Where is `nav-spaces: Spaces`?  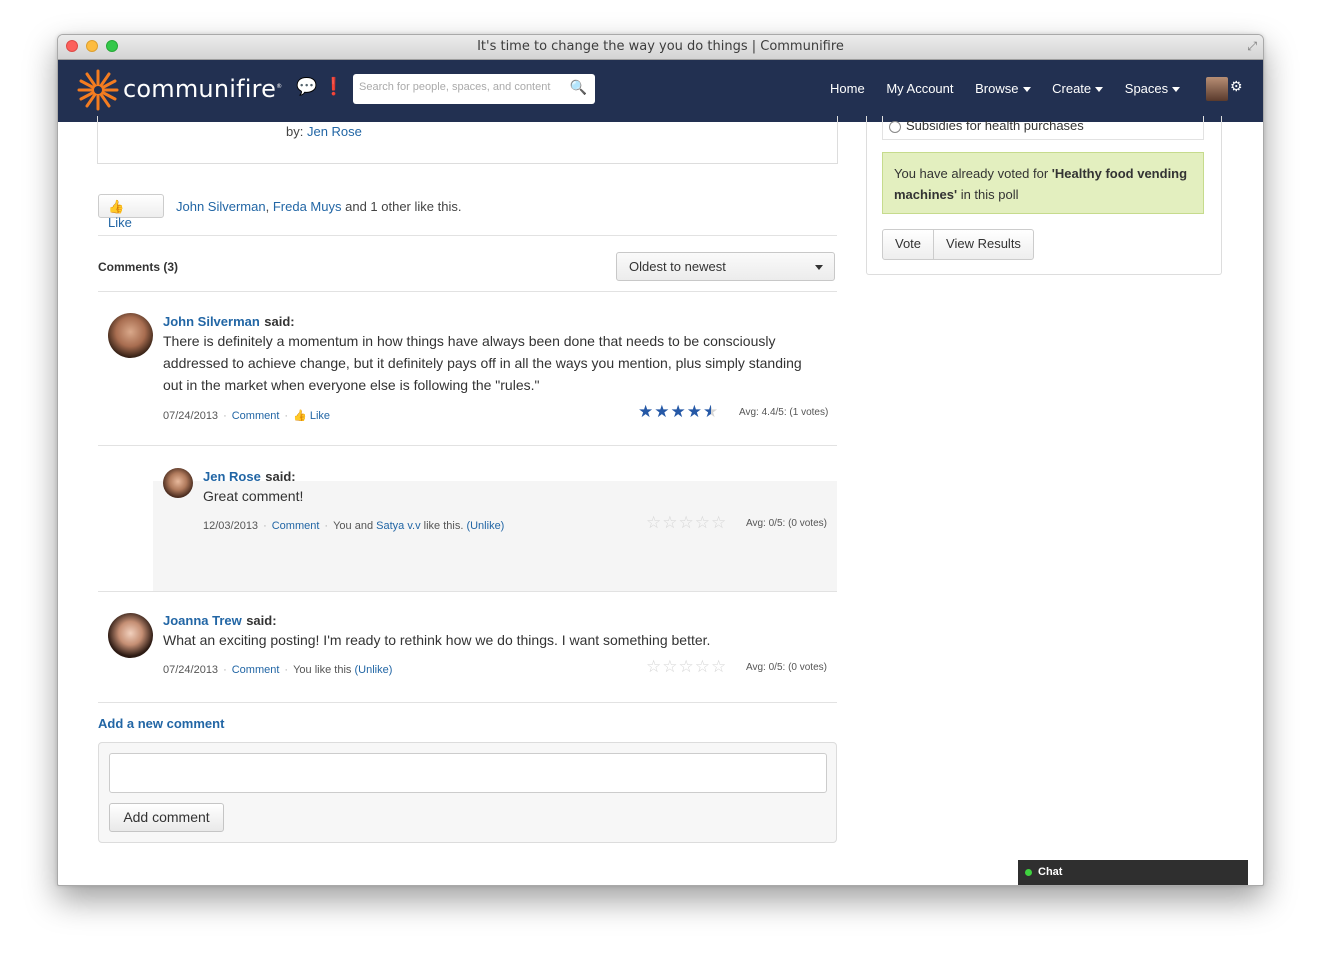
nav-spaces: Spaces is located at coordinates (1153, 88).